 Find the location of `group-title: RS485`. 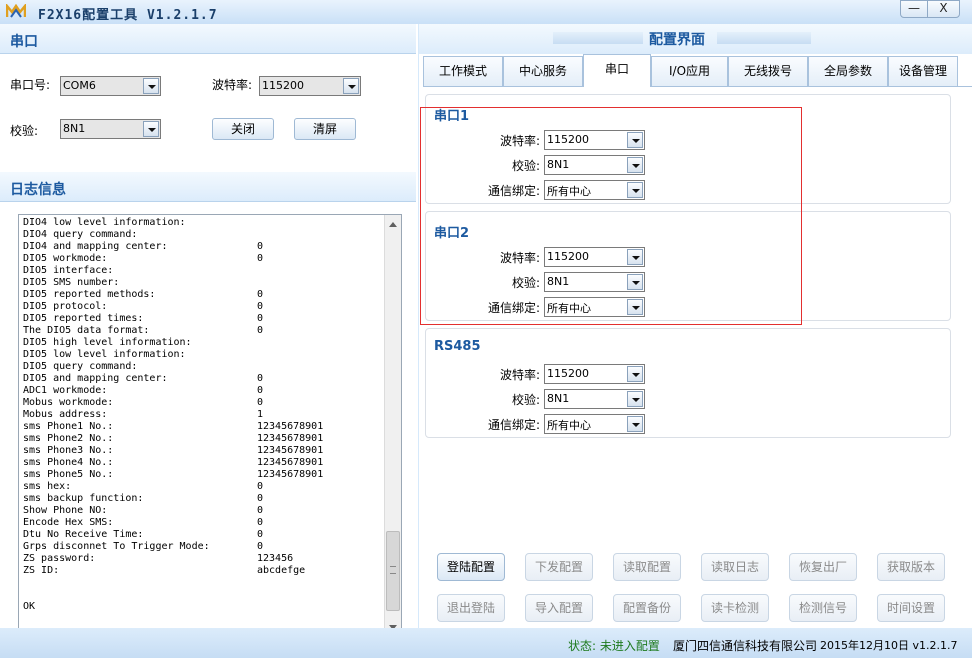

group-title: RS485 is located at coordinates (457, 346).